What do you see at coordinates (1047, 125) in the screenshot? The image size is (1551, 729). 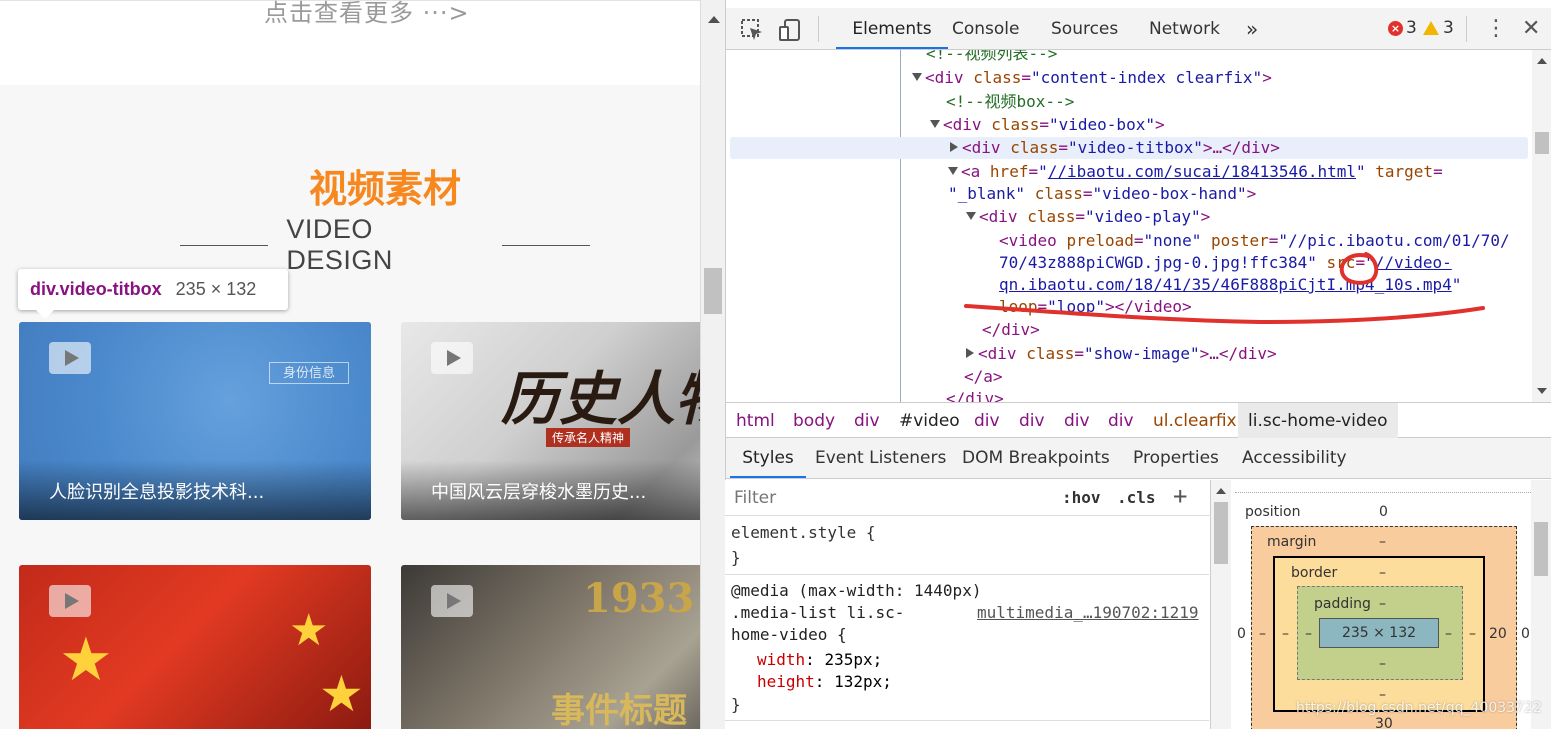 I see `dom-node: <div class="video-box">` at bounding box center [1047, 125].